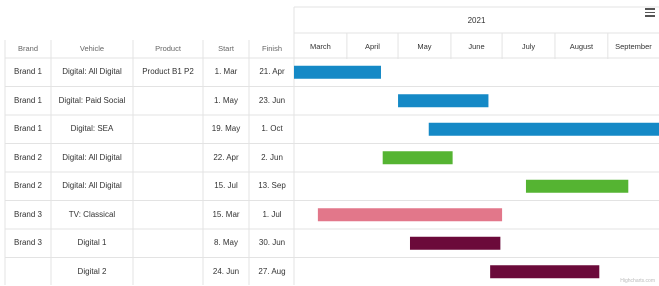 The height and width of the screenshot is (286, 659). Describe the element at coordinates (477, 20) in the screenshot. I see `year-label: 2021` at that location.